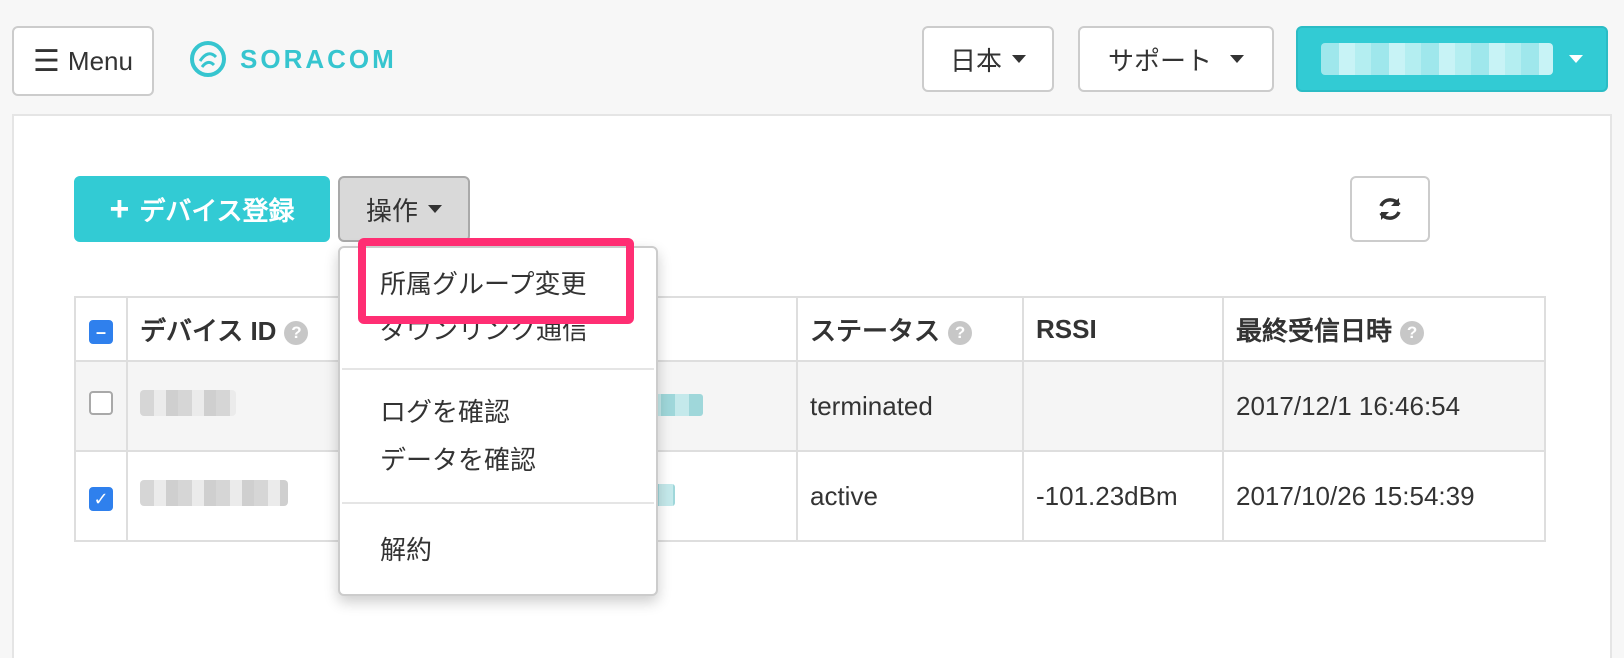 The width and height of the screenshot is (1624, 658). I want to click on operations-dropdown-button: 操作, so click(404, 209).